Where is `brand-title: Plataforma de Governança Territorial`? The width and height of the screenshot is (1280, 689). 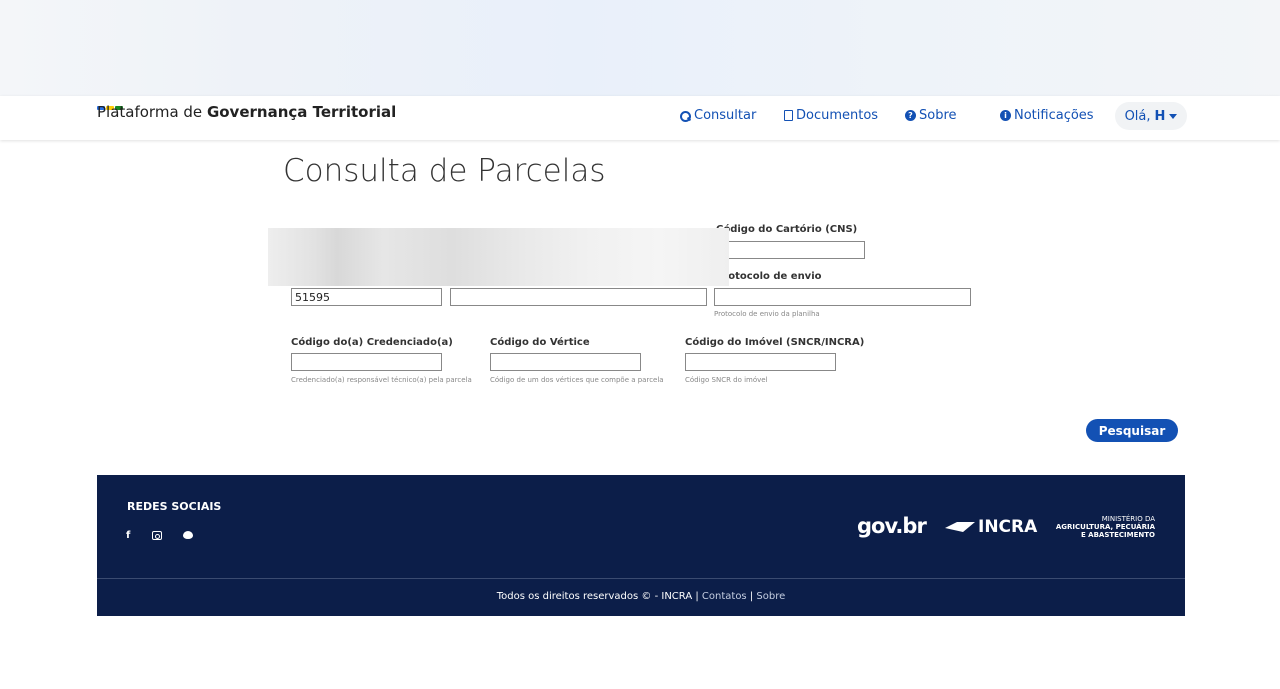 brand-title: Plataforma de Governança Territorial is located at coordinates (246, 112).